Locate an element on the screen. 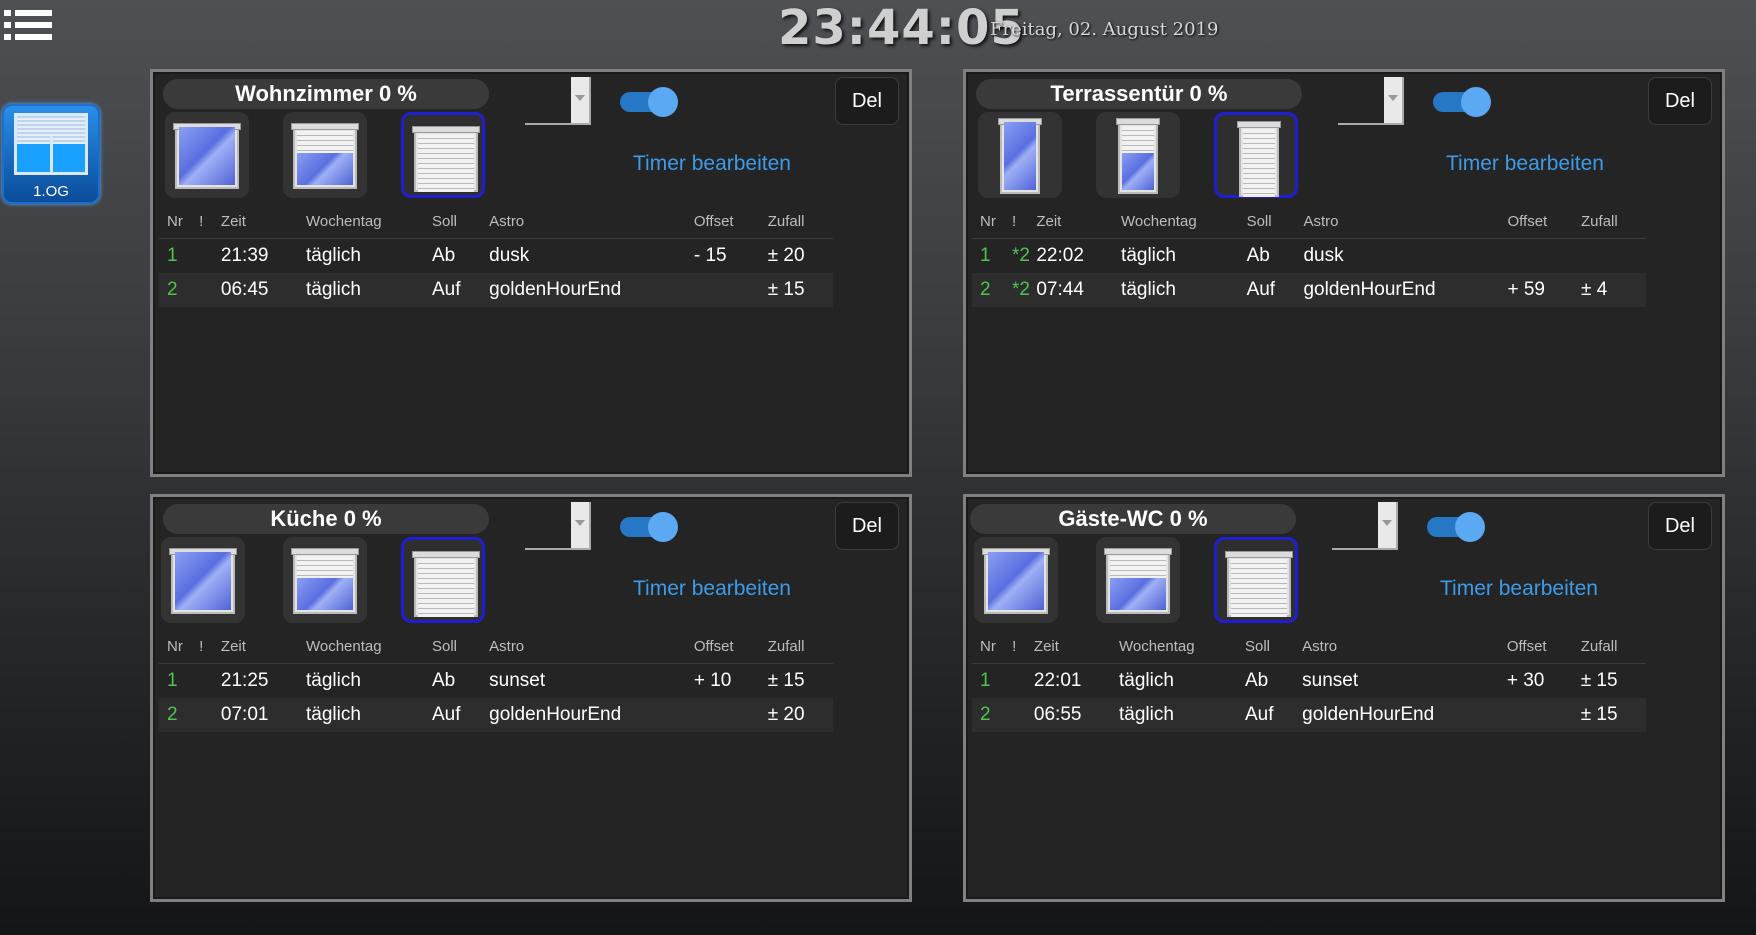 The height and width of the screenshot is (935, 1756). window-icon is located at coordinates (51, 144).